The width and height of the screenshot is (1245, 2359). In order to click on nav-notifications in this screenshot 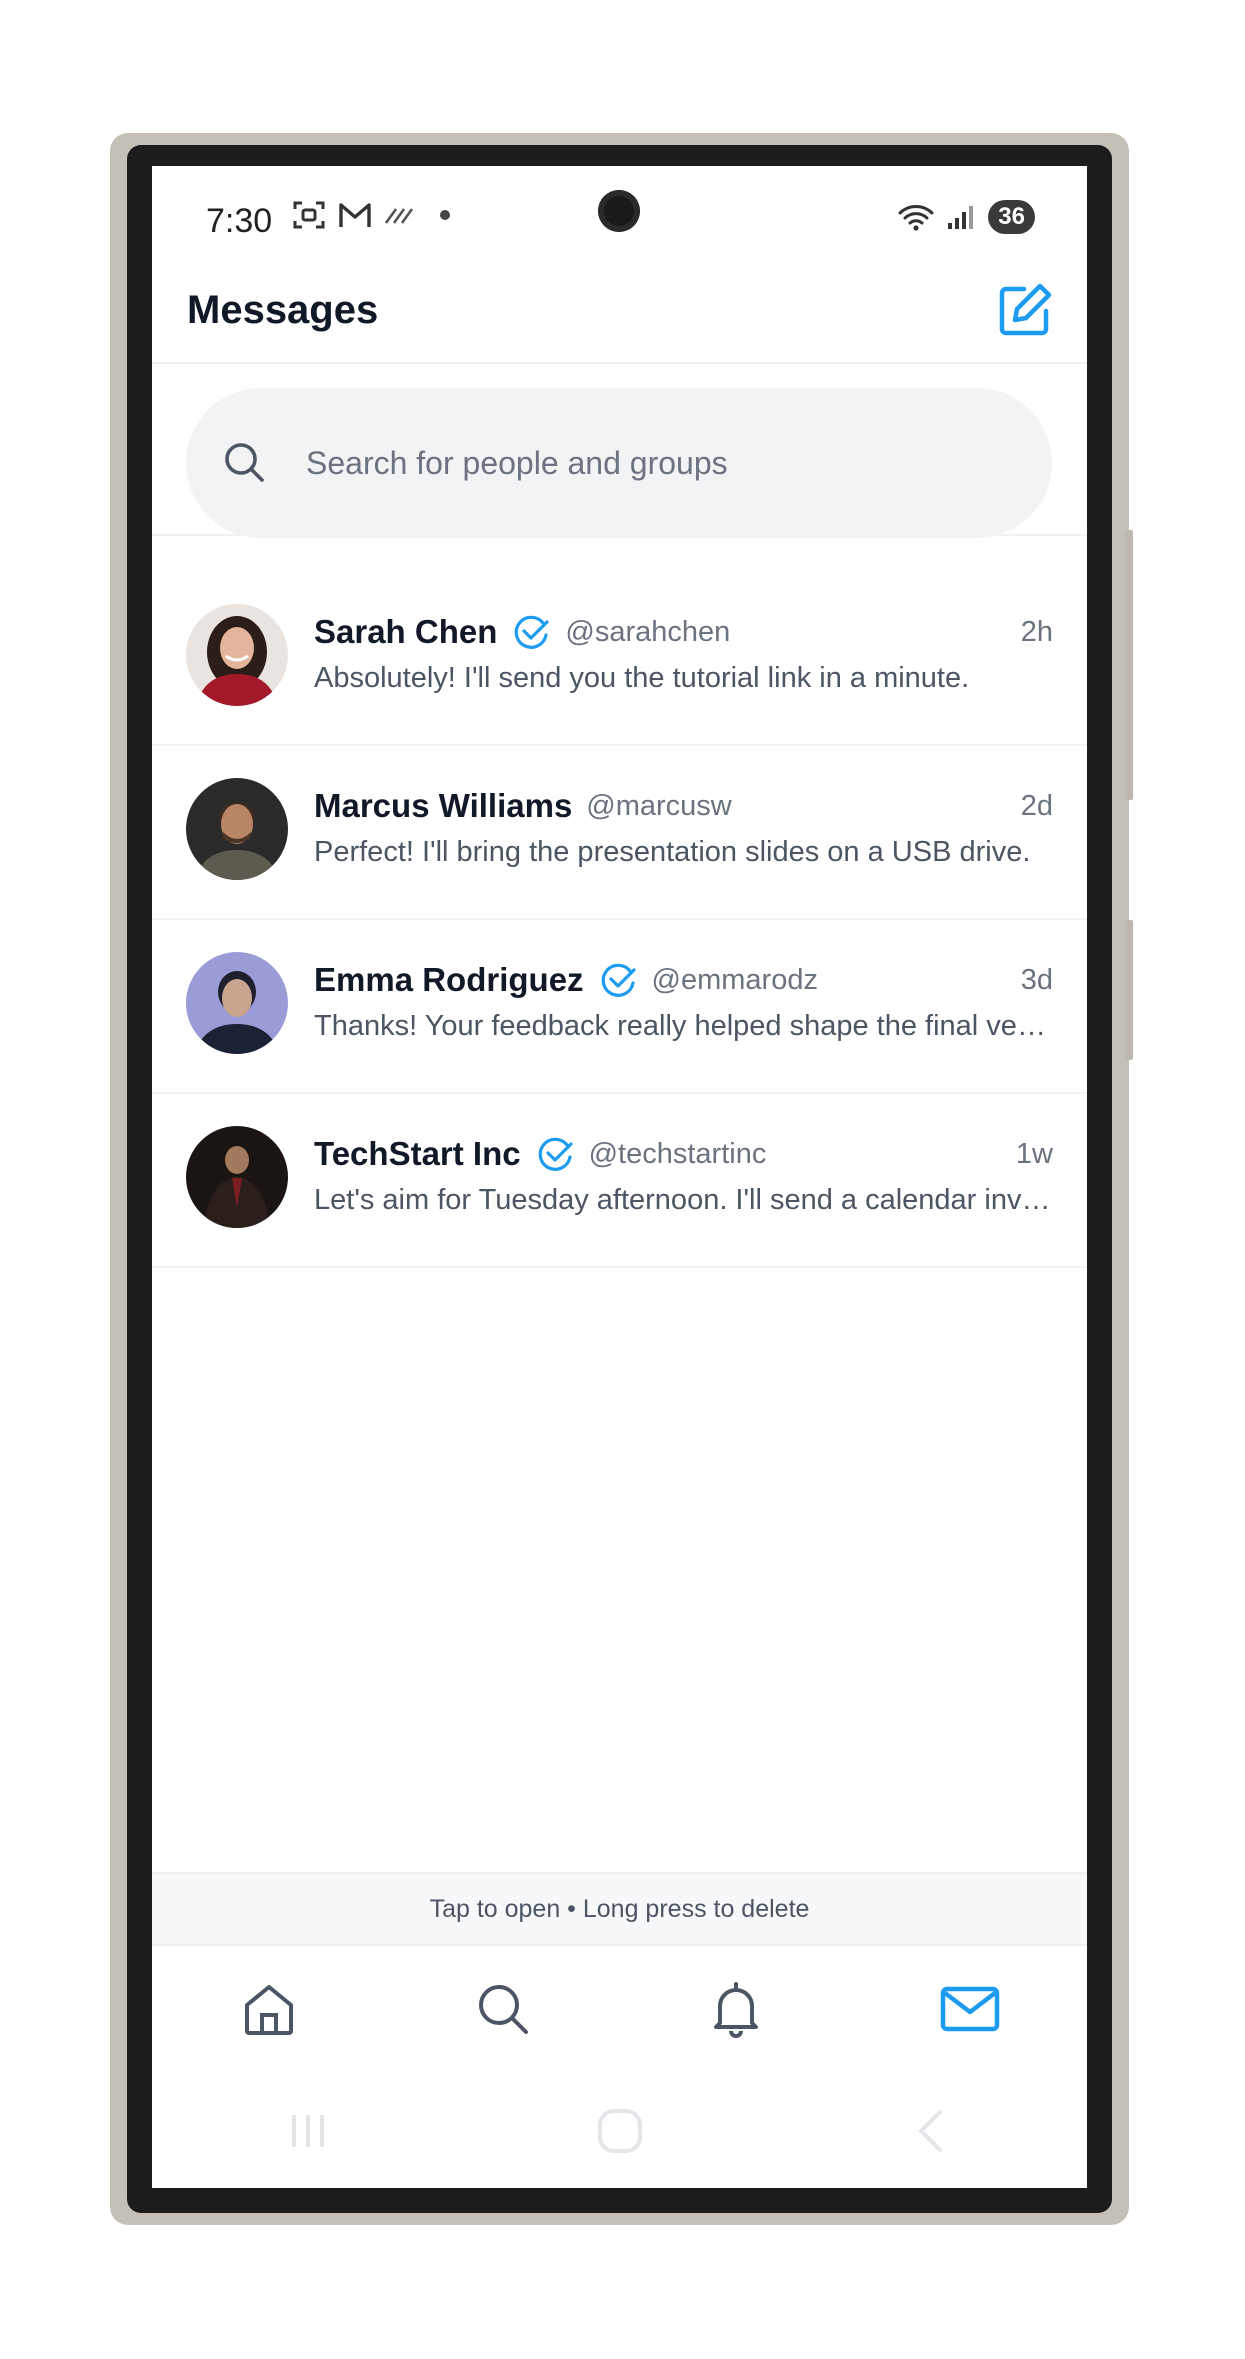, I will do `click(737, 2009)`.